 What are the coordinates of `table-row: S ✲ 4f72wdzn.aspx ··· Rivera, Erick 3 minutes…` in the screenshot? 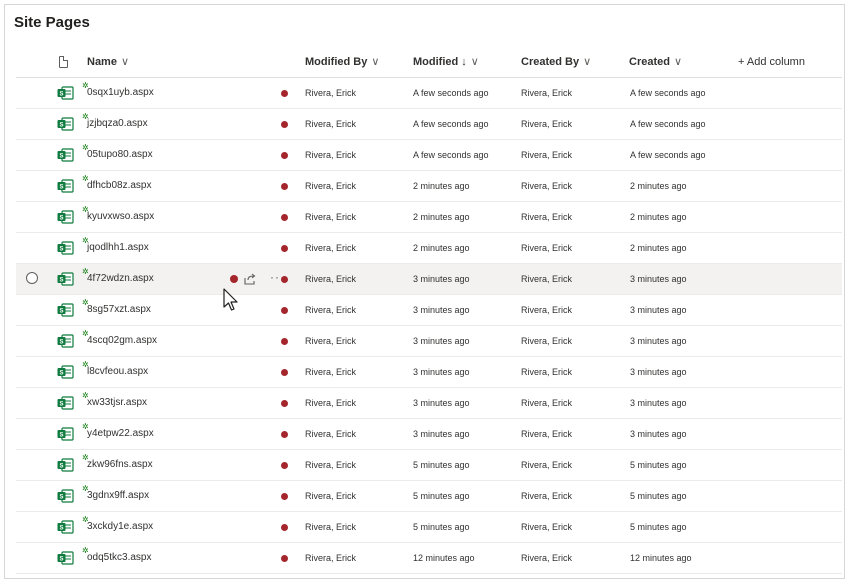 It's located at (429, 279).